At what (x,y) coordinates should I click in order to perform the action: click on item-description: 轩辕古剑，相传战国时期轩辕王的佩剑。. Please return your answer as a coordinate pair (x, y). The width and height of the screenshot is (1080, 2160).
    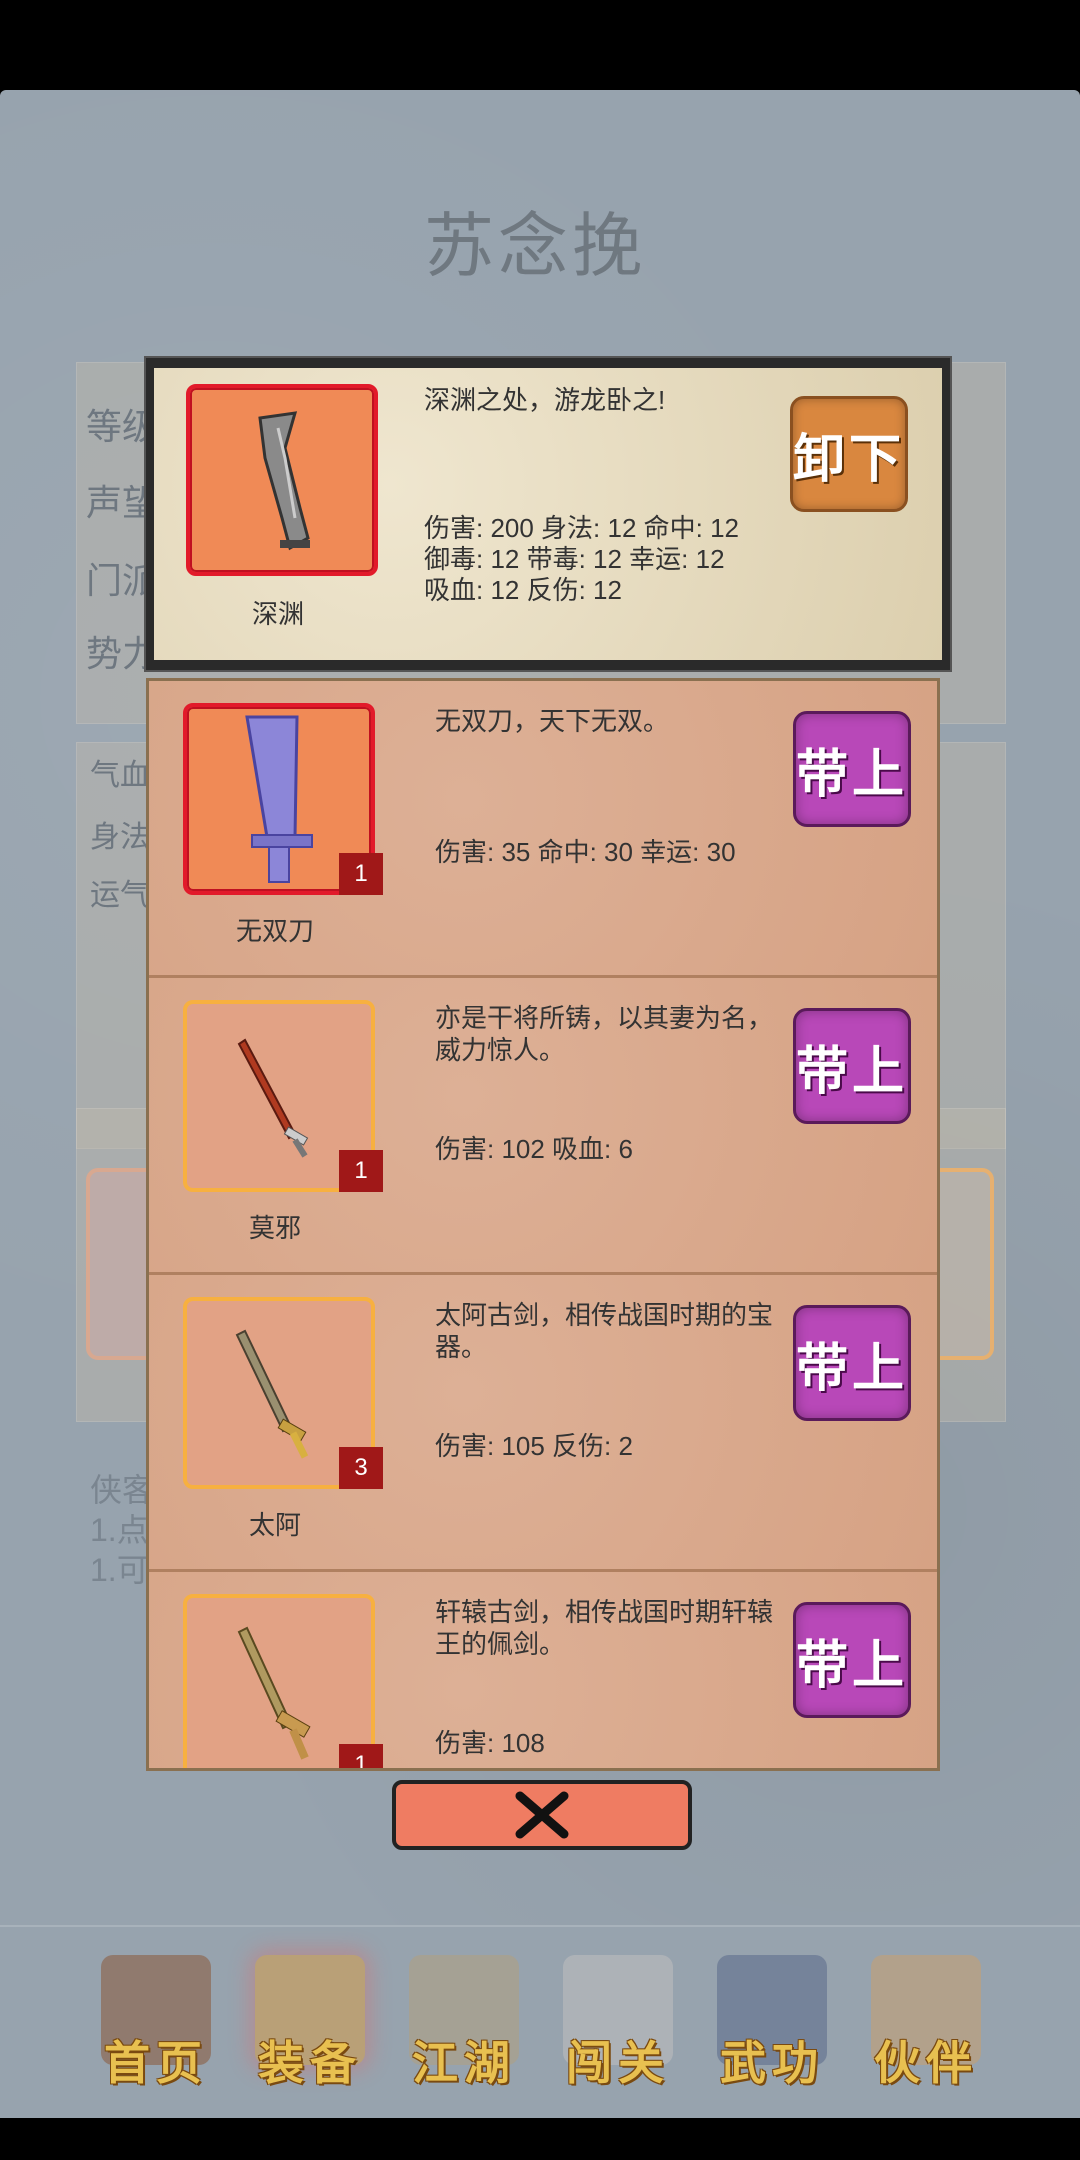
    Looking at the image, I should click on (604, 1628).